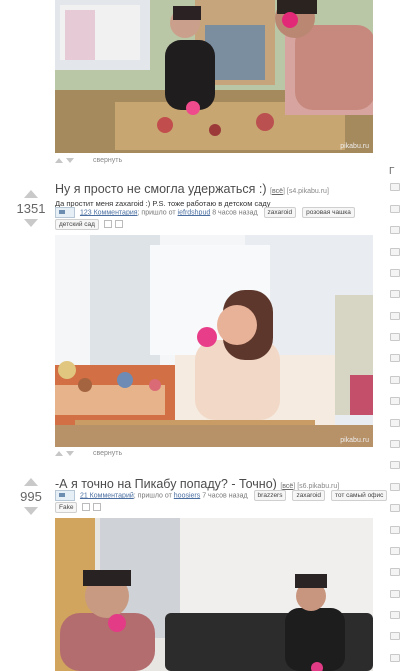  Describe the element at coordinates (187, 495) in the screenshot. I see `author-link: hoosiers` at that location.